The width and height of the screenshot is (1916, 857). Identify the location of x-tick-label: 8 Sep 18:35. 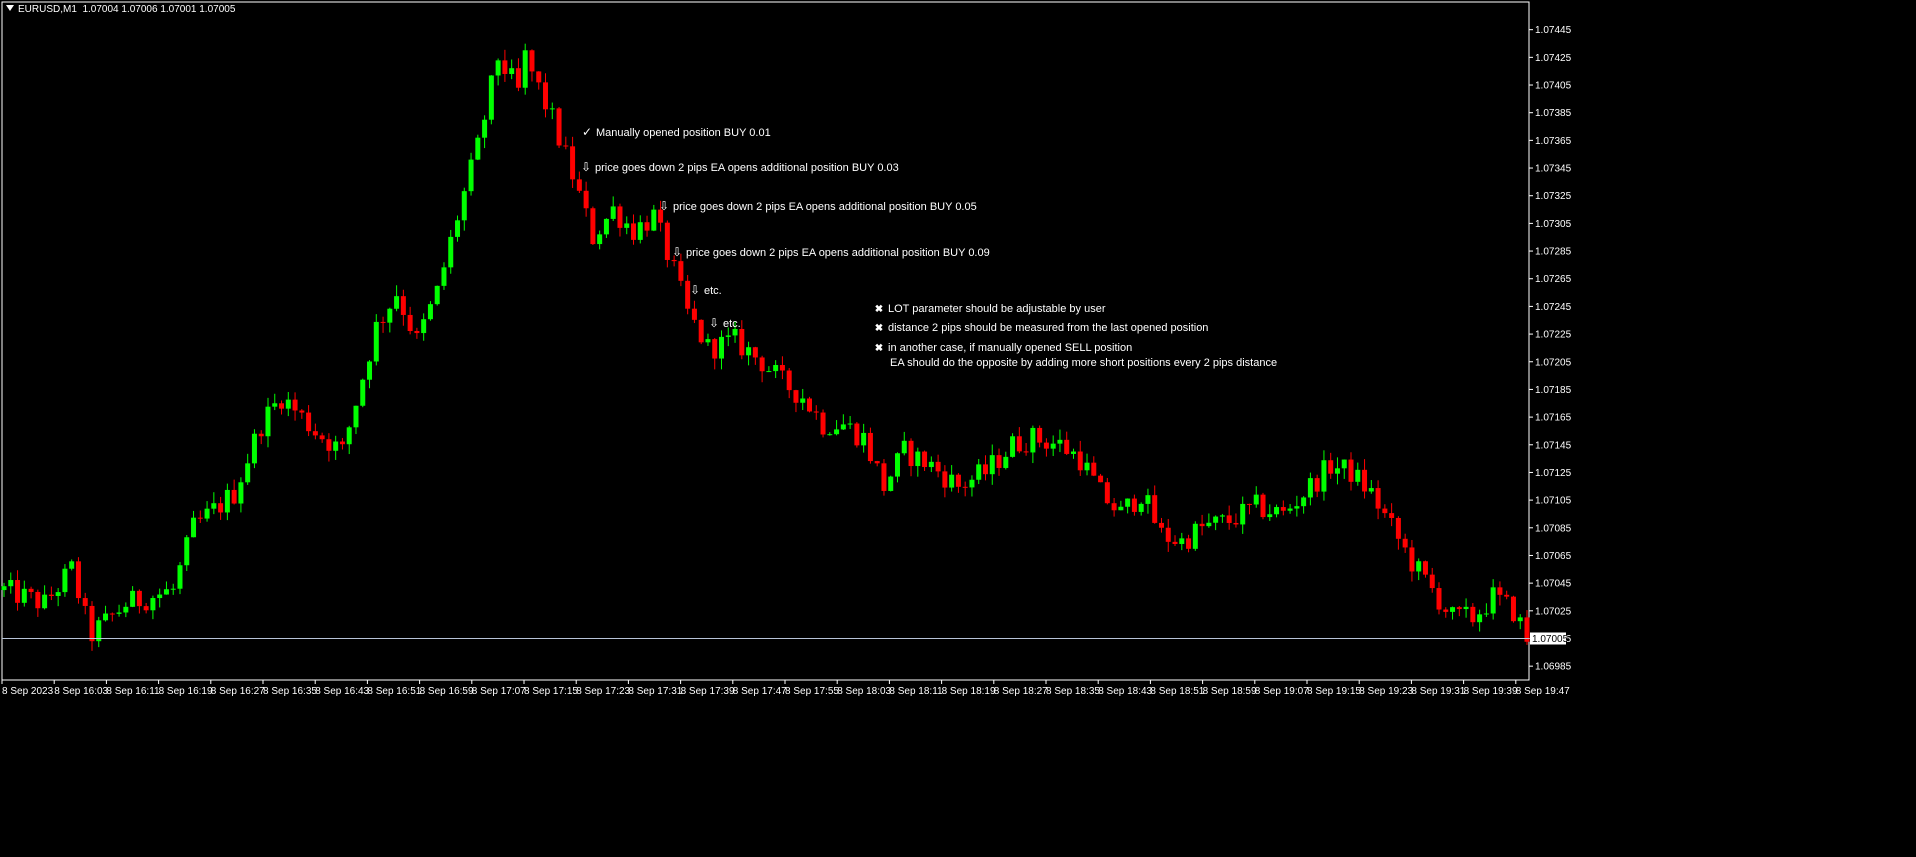
(1073, 691).